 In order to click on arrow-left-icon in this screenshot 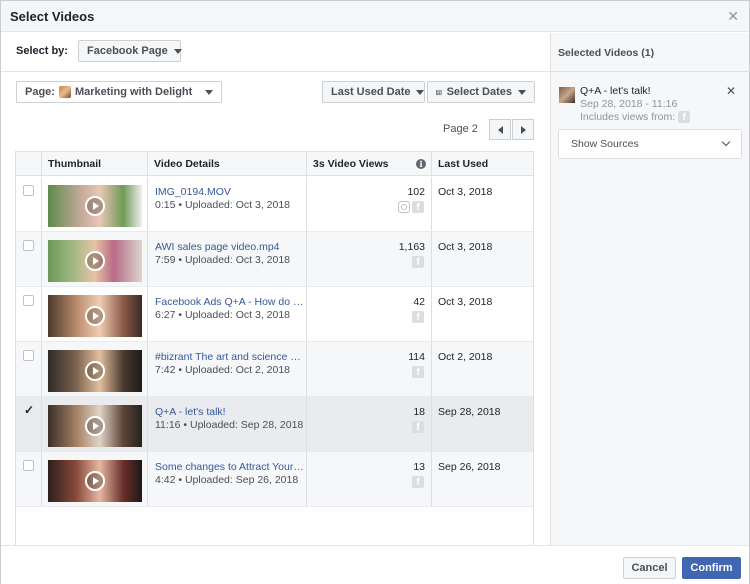, I will do `click(500, 129)`.